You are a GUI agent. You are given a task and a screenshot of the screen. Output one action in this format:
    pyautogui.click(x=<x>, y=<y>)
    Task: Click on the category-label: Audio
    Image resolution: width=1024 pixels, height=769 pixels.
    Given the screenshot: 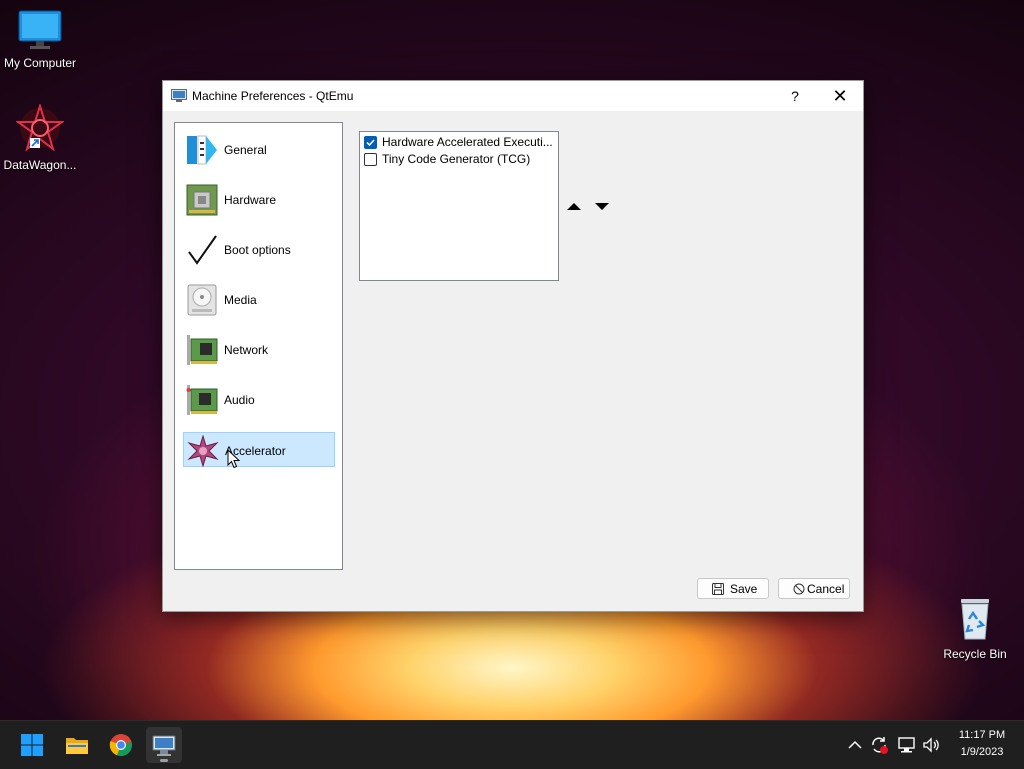 What is the action you would take?
    pyautogui.click(x=239, y=400)
    